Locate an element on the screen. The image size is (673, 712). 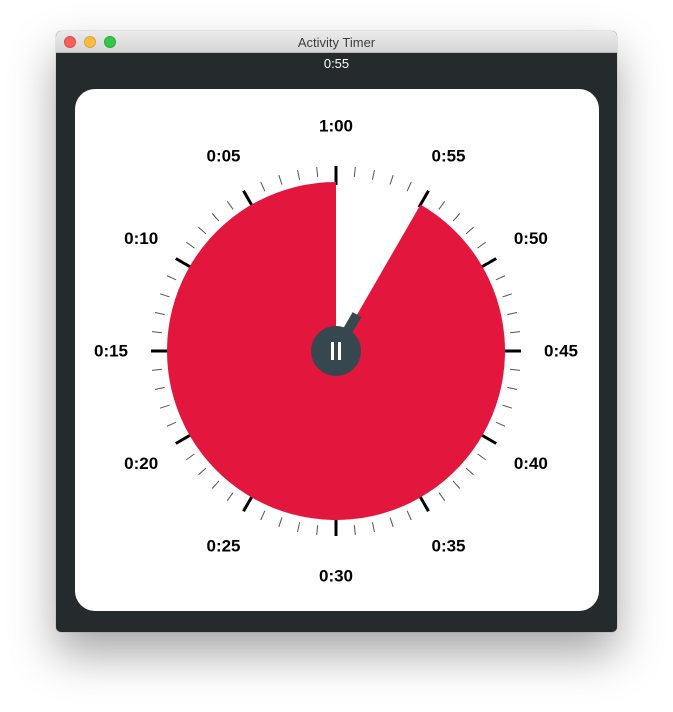
dial-label: 0:15 is located at coordinates (111, 351).